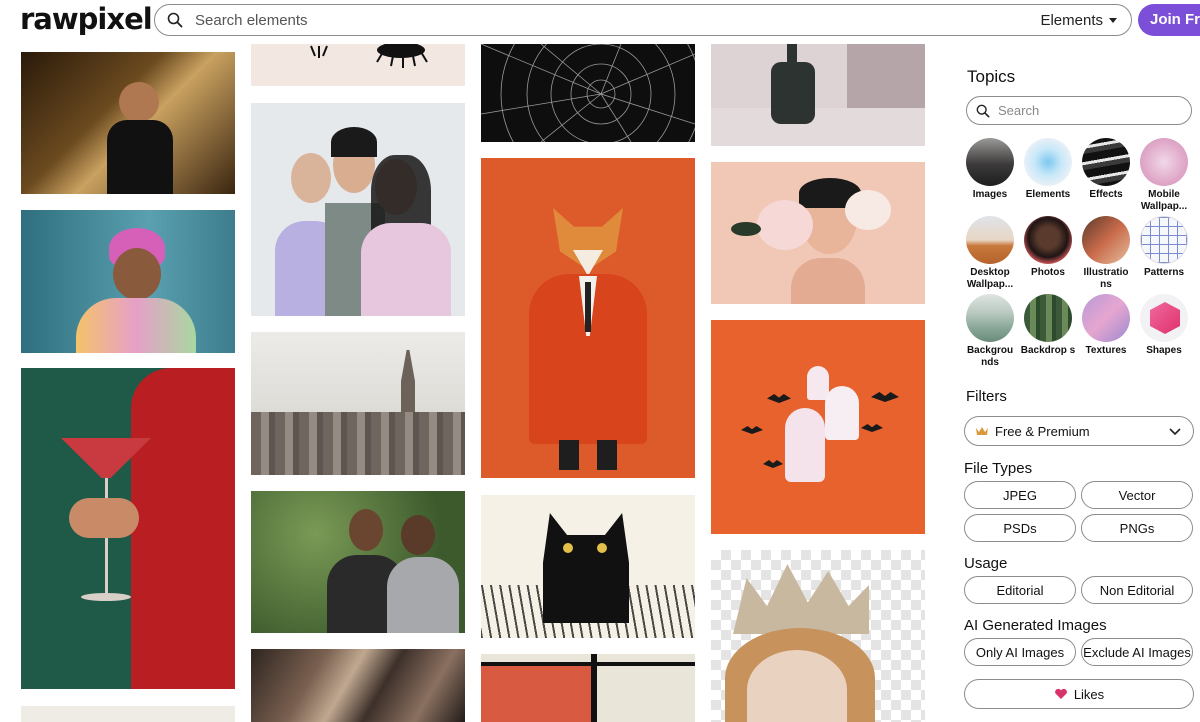  I want to click on topic-patterns: Patterns, so click(1164, 247).